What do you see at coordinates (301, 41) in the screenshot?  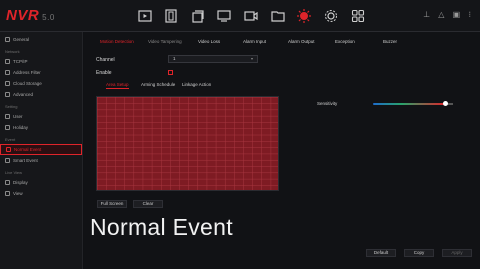 I see `tab-alarm-output: Alarm Output` at bounding box center [301, 41].